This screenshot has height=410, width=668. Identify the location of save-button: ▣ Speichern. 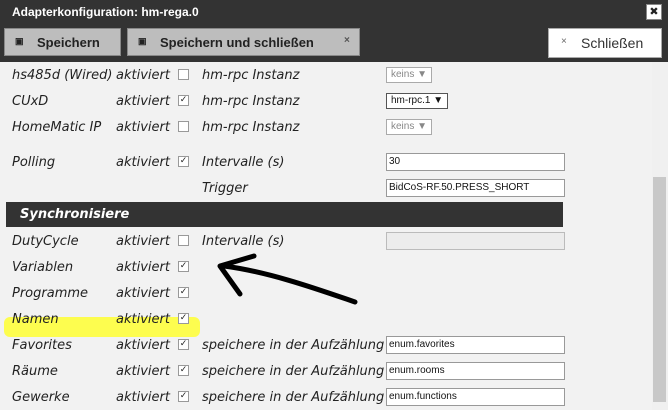
(62, 42).